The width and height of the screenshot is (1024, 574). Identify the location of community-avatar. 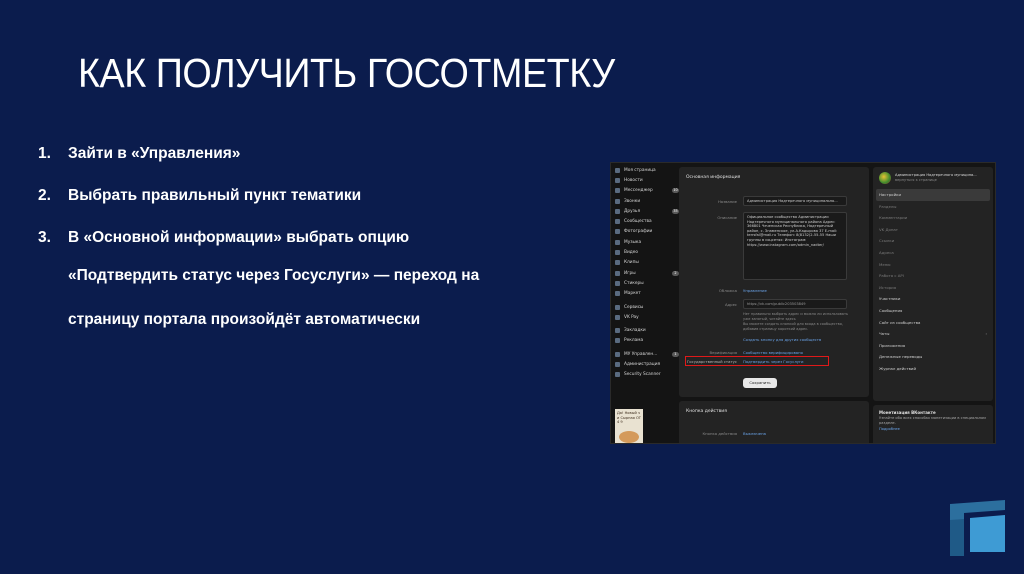
(885, 178).